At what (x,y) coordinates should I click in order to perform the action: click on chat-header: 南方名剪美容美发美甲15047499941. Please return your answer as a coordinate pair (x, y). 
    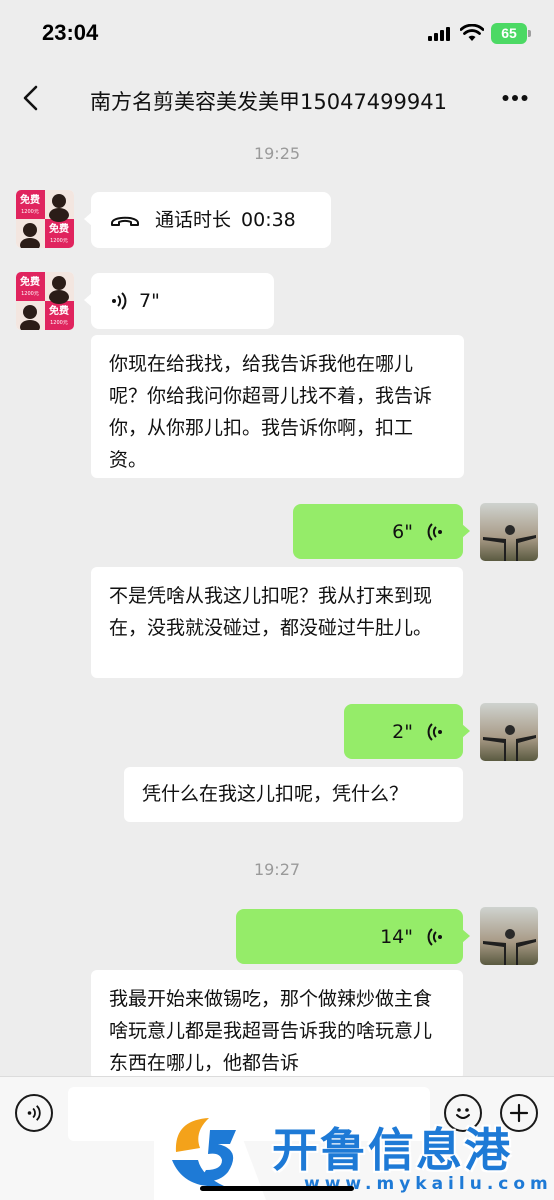
    Looking at the image, I should click on (277, 97).